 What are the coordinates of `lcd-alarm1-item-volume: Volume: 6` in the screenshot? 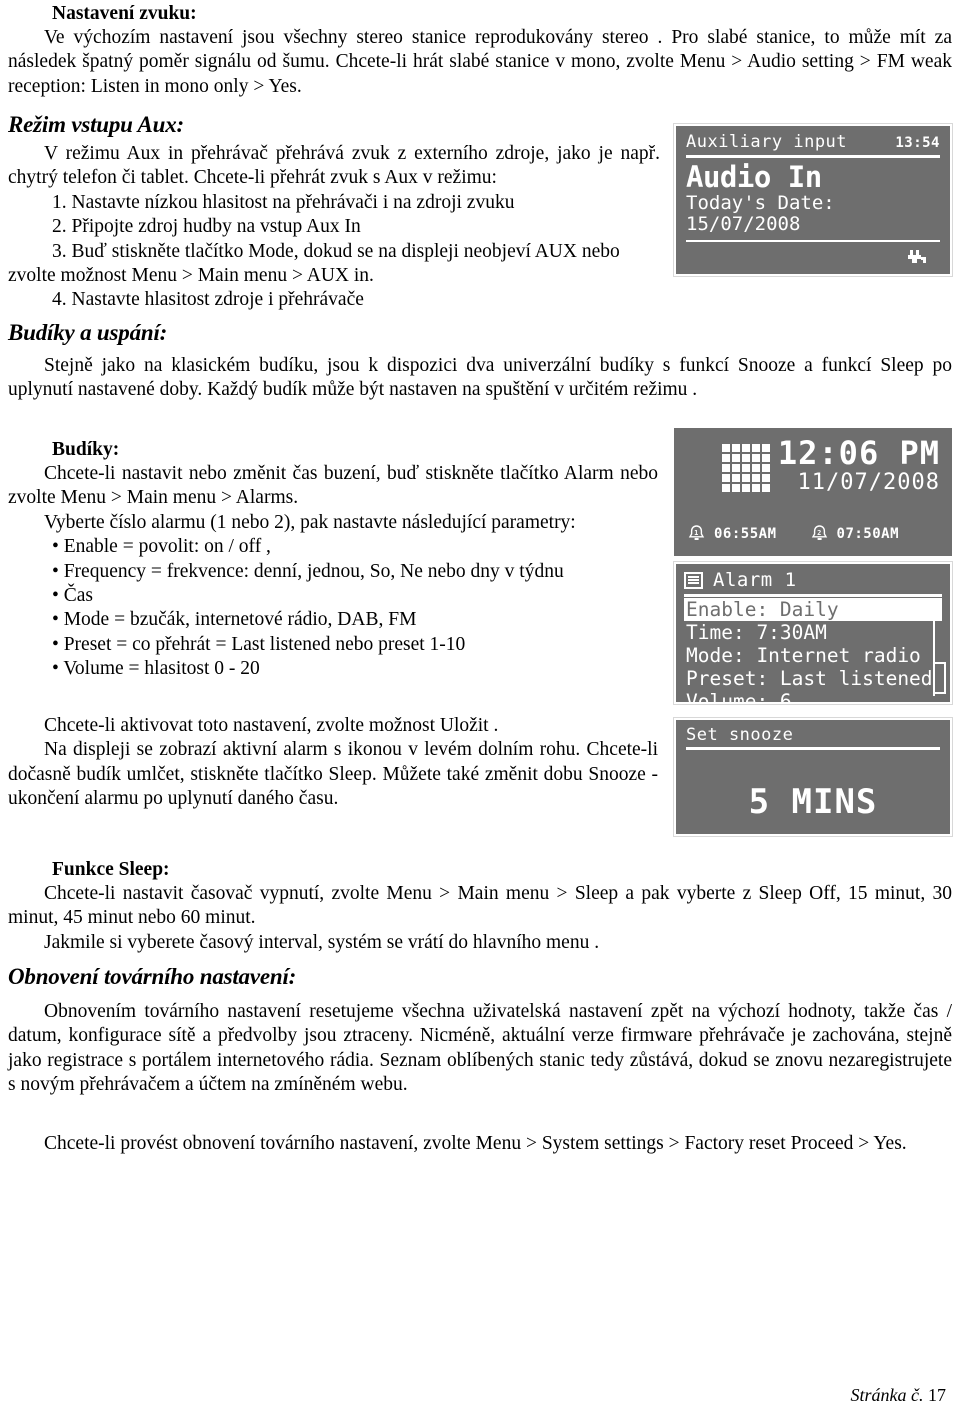 It's located at (813, 696).